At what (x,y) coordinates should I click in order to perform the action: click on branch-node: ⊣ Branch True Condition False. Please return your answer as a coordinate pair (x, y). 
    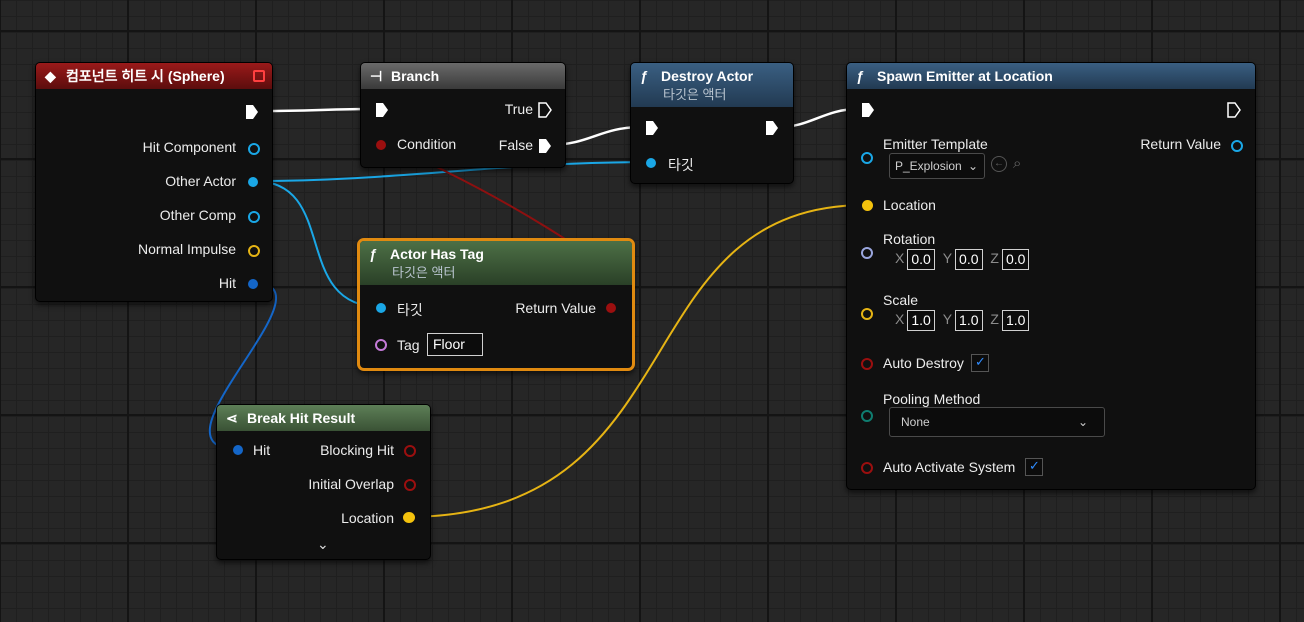
    Looking at the image, I should click on (463, 115).